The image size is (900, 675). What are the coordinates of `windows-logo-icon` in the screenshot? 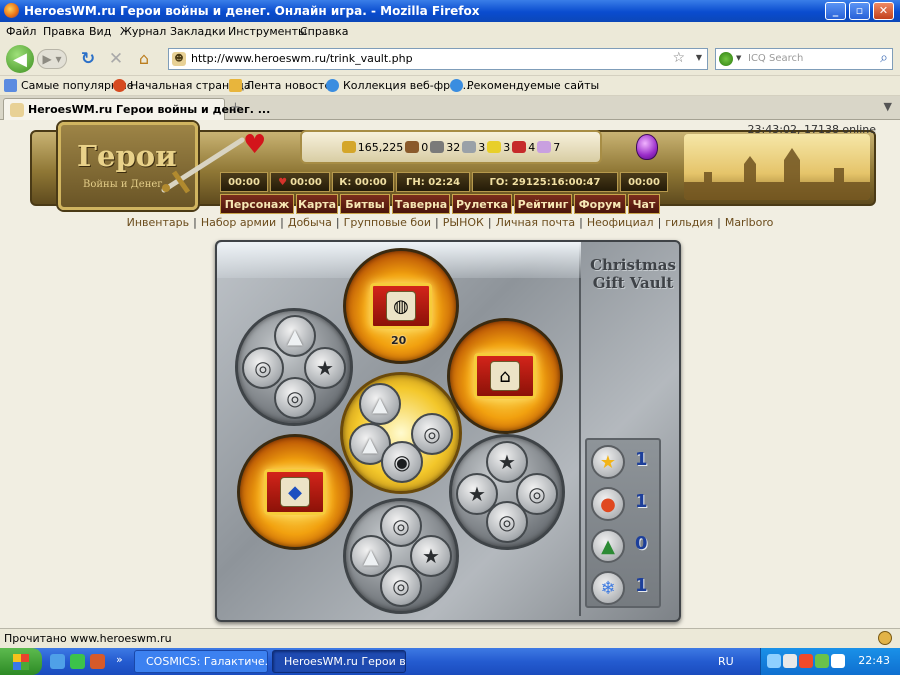 It's located at (21, 661).